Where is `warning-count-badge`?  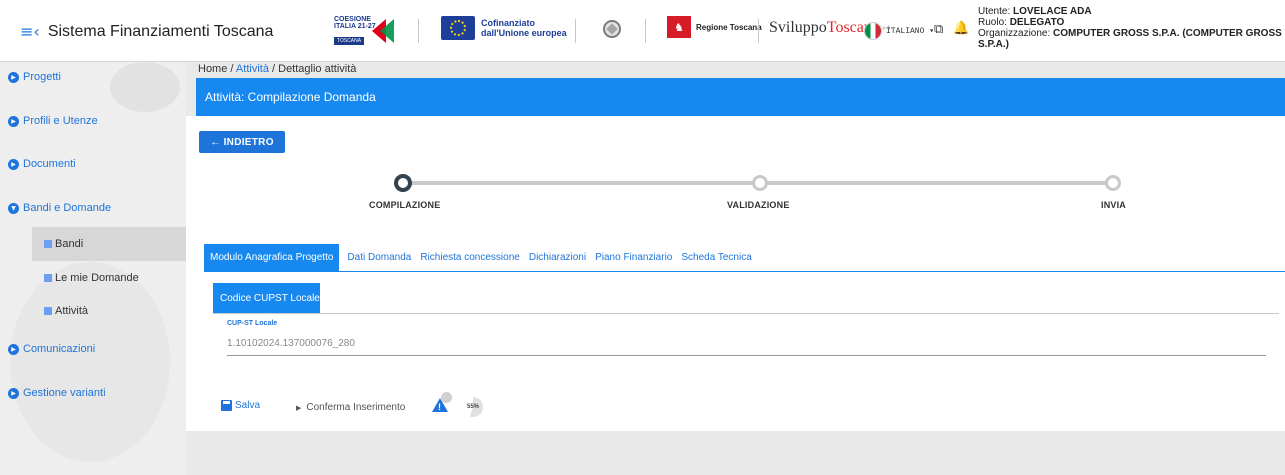
warning-count-badge is located at coordinates (446, 397).